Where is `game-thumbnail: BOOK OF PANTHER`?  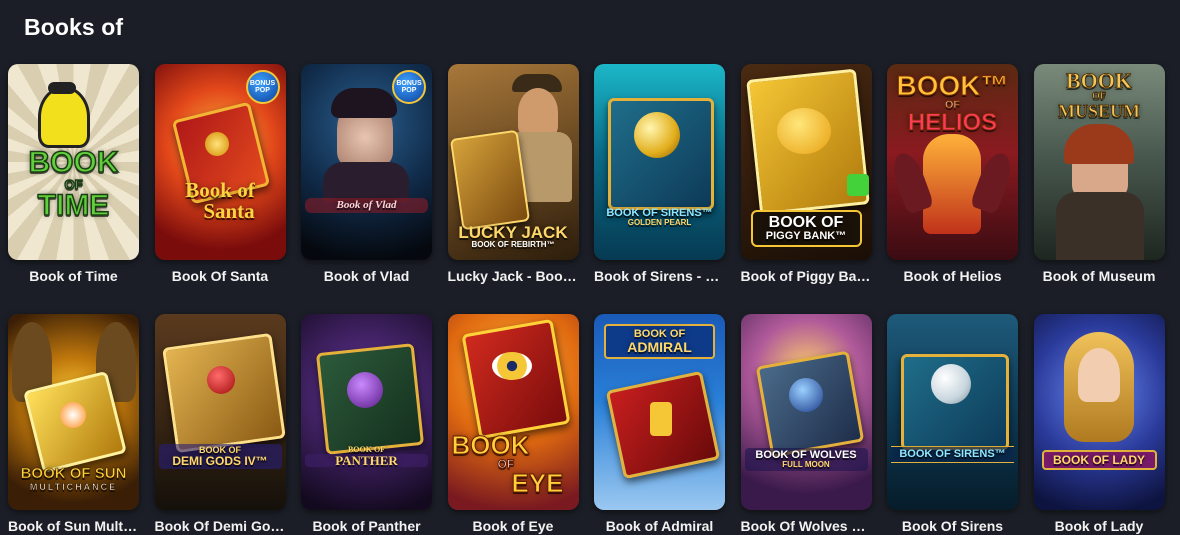 game-thumbnail: BOOK OF PANTHER is located at coordinates (366, 412).